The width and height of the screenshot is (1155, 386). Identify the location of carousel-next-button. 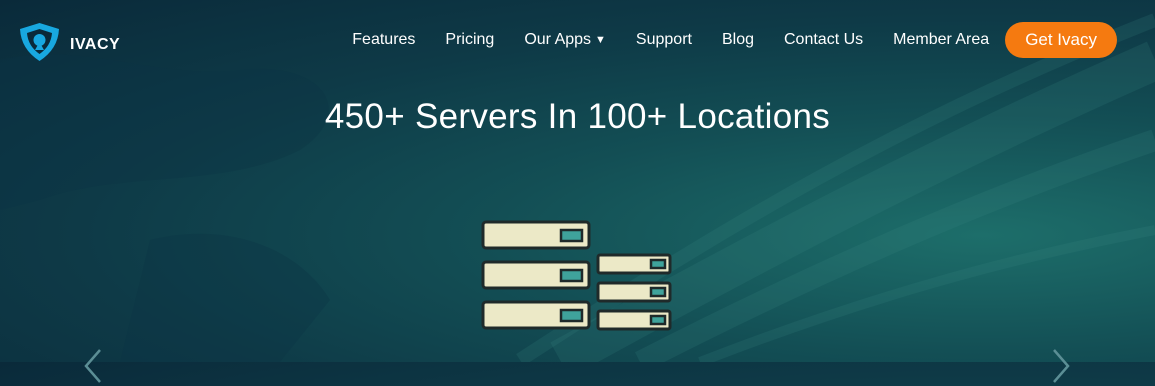
(1061, 364).